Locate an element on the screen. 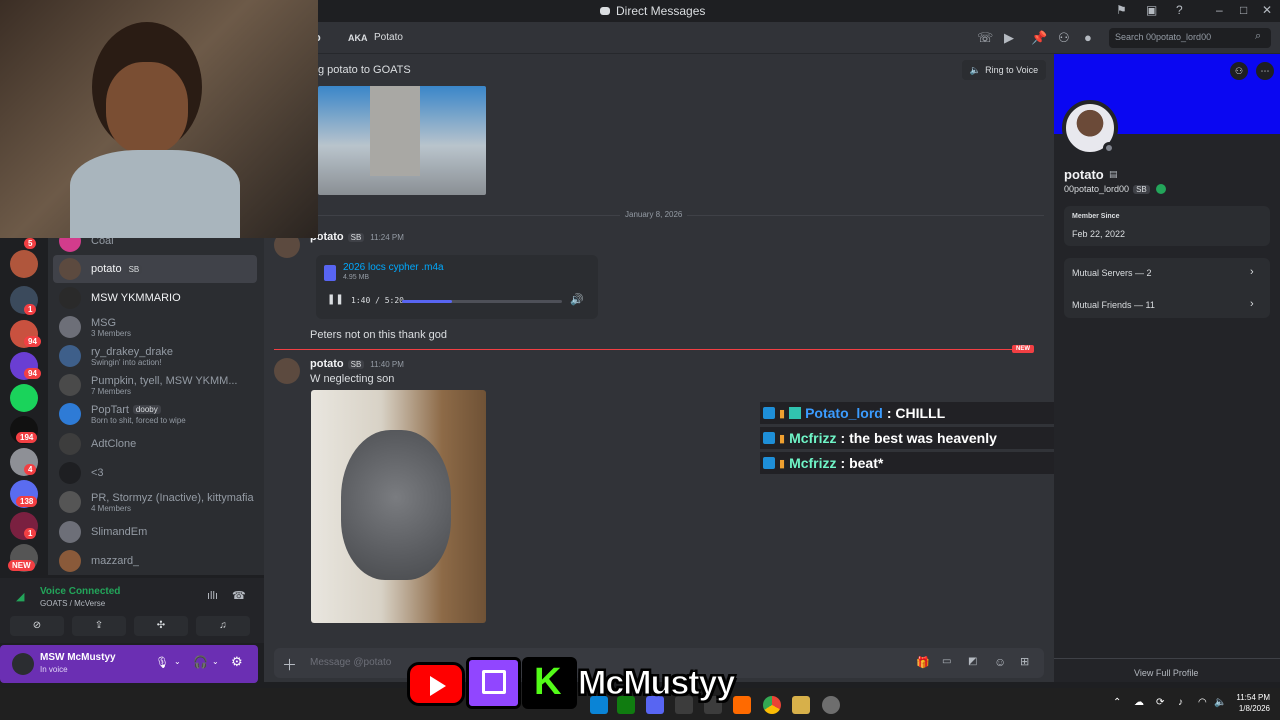 The image size is (1280, 720). gift-icon: 🎁 is located at coordinates (923, 662).